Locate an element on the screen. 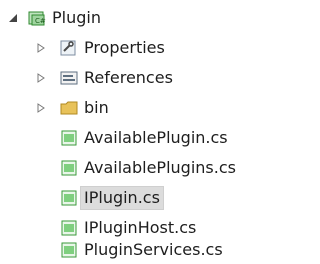 The height and width of the screenshot is (264, 320). tree-node-references: References is located at coordinates (103, 78).